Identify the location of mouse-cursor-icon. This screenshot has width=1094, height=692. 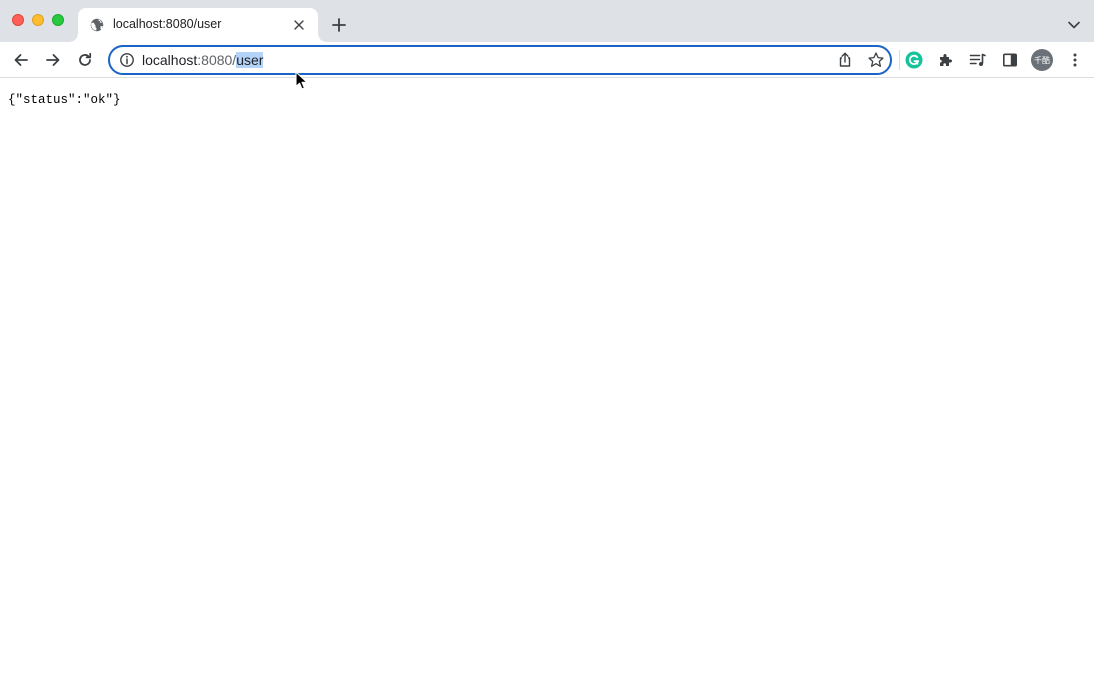
(301, 80).